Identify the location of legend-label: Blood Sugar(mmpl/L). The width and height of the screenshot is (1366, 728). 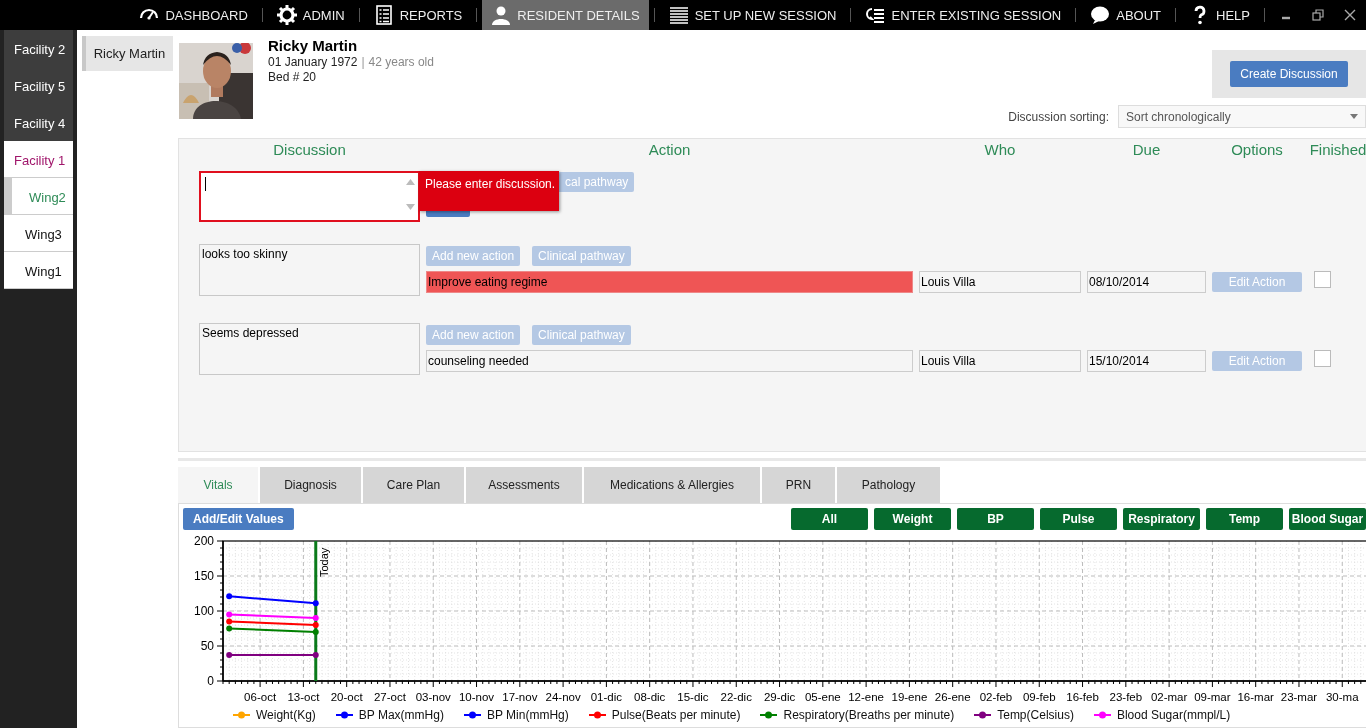
(1173, 715).